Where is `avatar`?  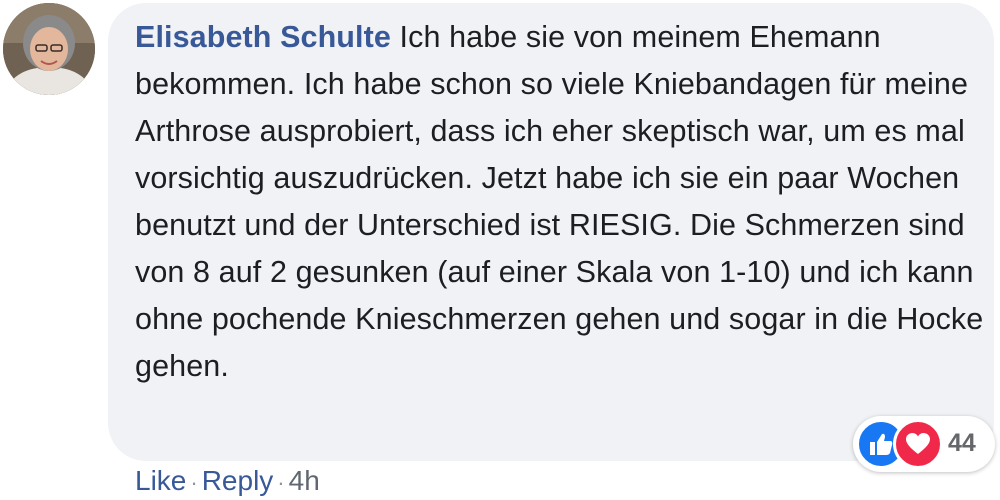
avatar is located at coordinates (49, 49).